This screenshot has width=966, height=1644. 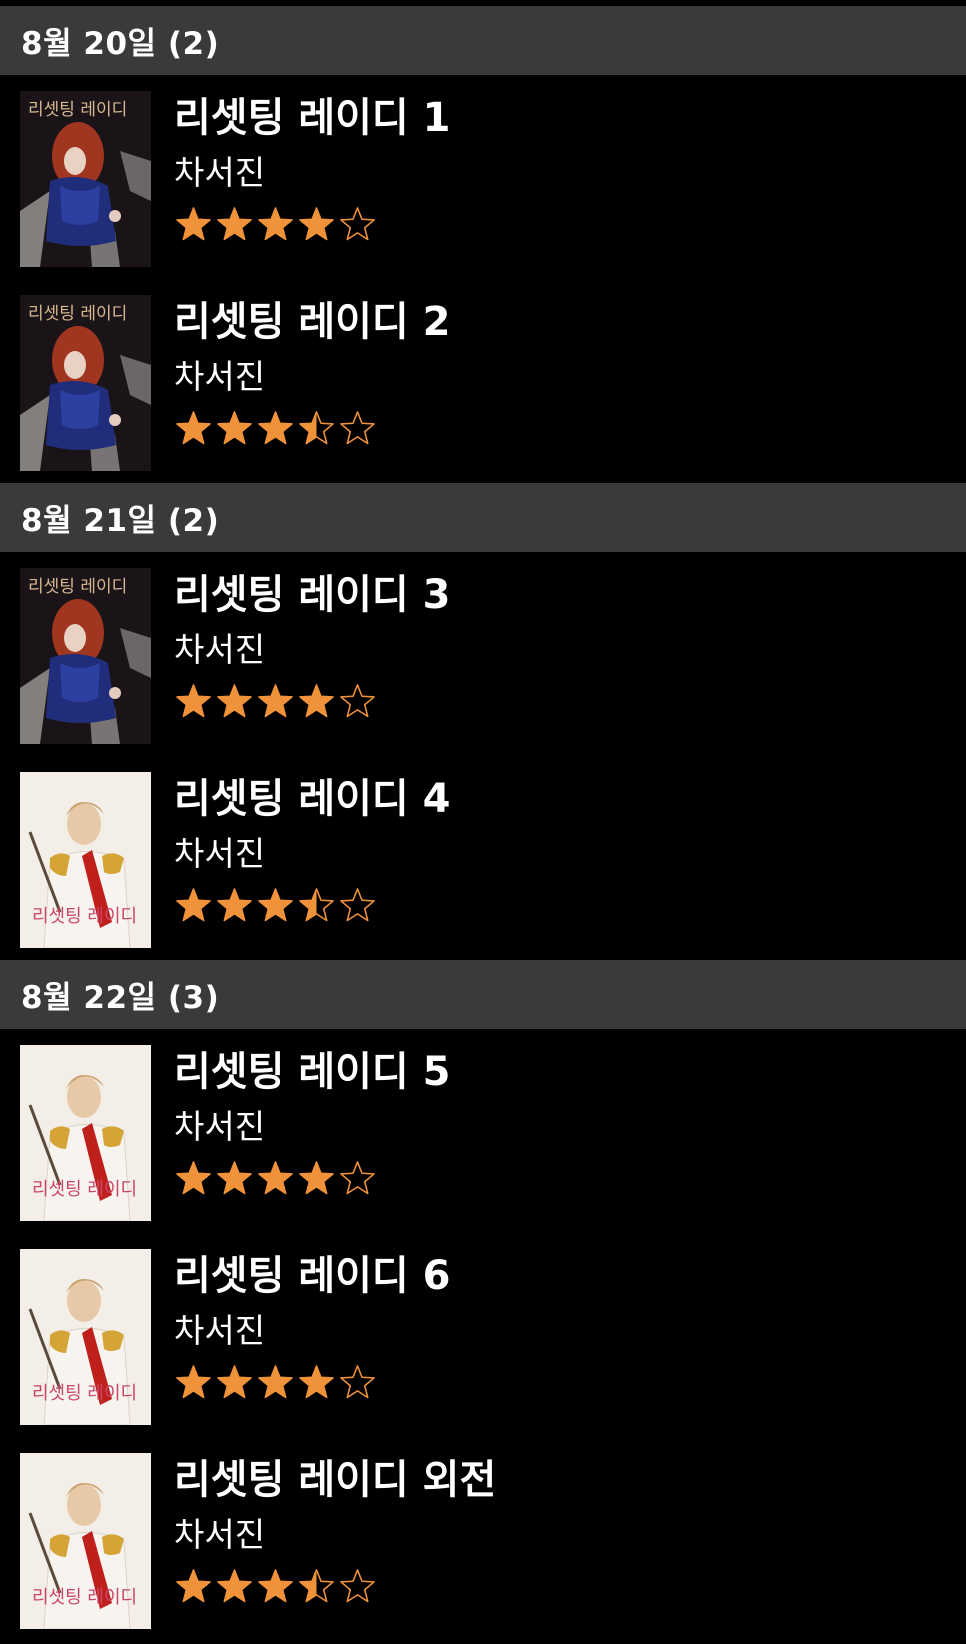 I want to click on book-title: 리셋팅 레이디 4, so click(x=312, y=799).